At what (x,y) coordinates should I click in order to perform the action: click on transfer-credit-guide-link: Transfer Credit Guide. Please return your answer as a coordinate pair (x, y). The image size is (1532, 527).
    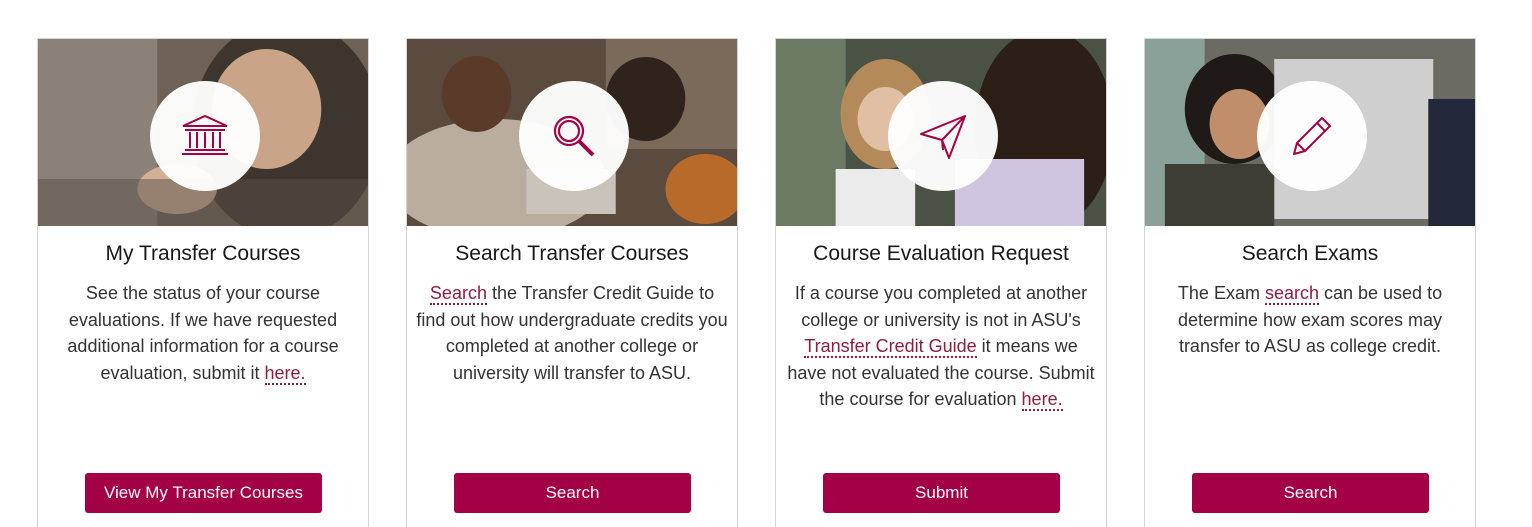
    Looking at the image, I should click on (890, 347).